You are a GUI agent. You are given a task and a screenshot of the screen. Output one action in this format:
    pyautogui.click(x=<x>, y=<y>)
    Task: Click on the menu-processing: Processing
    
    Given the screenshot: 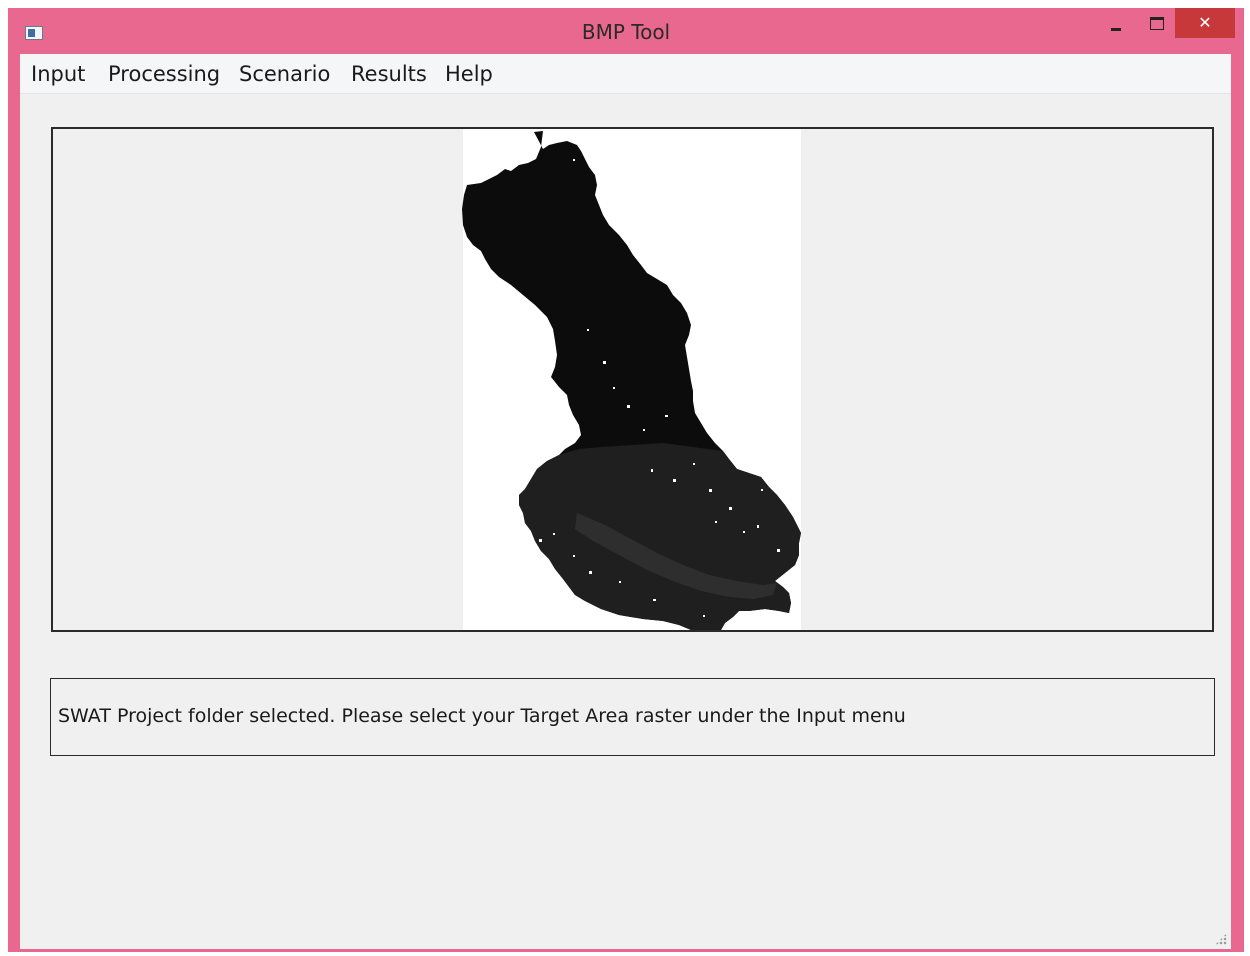 What is the action you would take?
    pyautogui.click(x=164, y=74)
    